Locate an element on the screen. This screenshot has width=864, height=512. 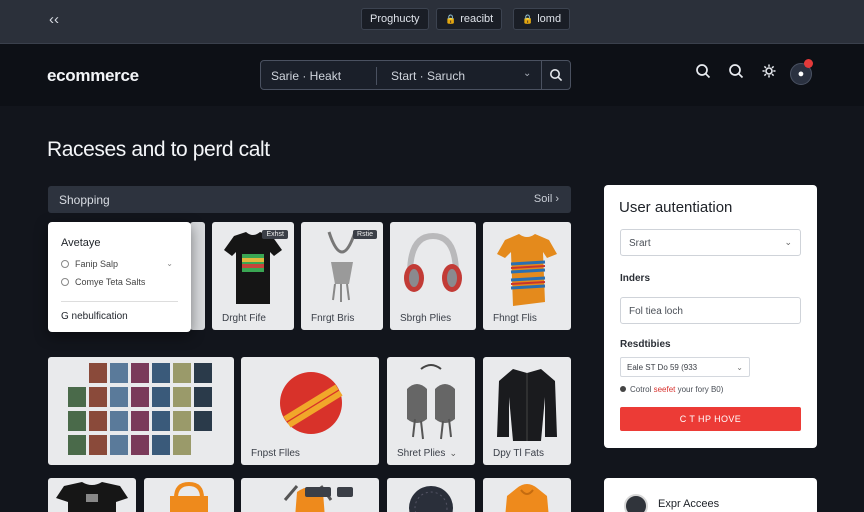
page-title: Raceses and to perd calt is located at coordinates (158, 149).